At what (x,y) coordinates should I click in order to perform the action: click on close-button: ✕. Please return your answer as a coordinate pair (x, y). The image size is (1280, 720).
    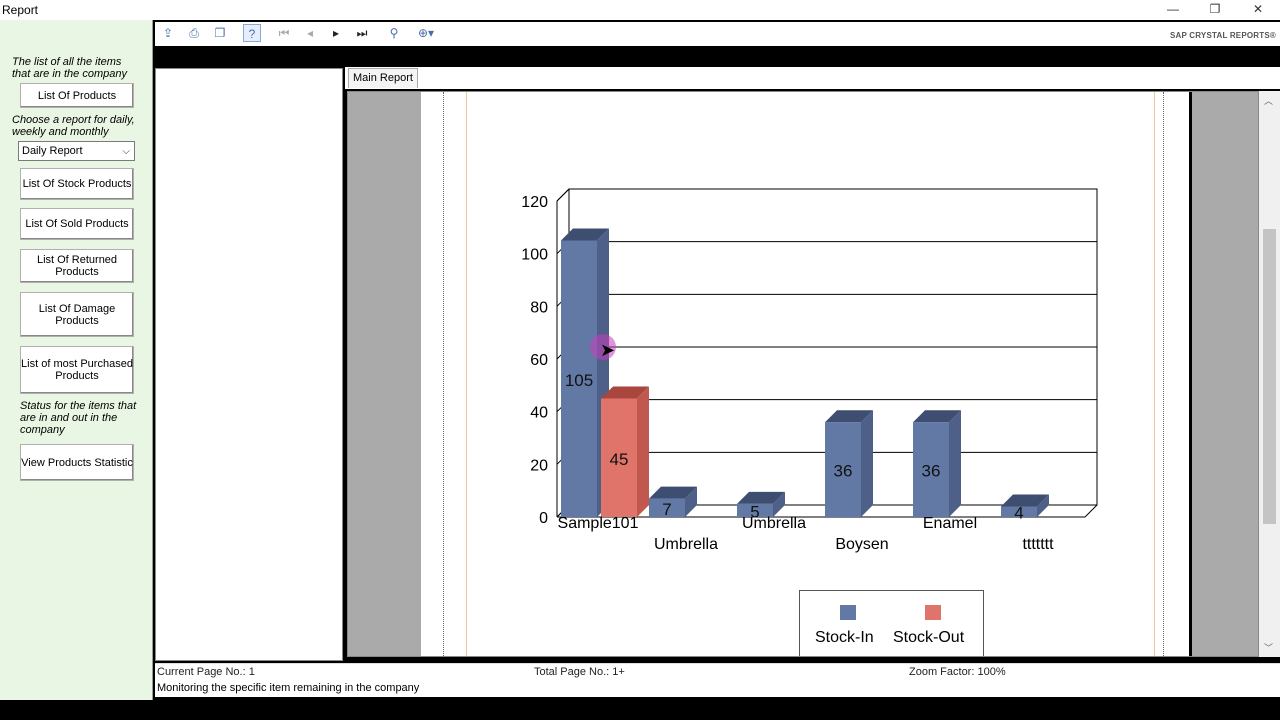
    Looking at the image, I should click on (1258, 10).